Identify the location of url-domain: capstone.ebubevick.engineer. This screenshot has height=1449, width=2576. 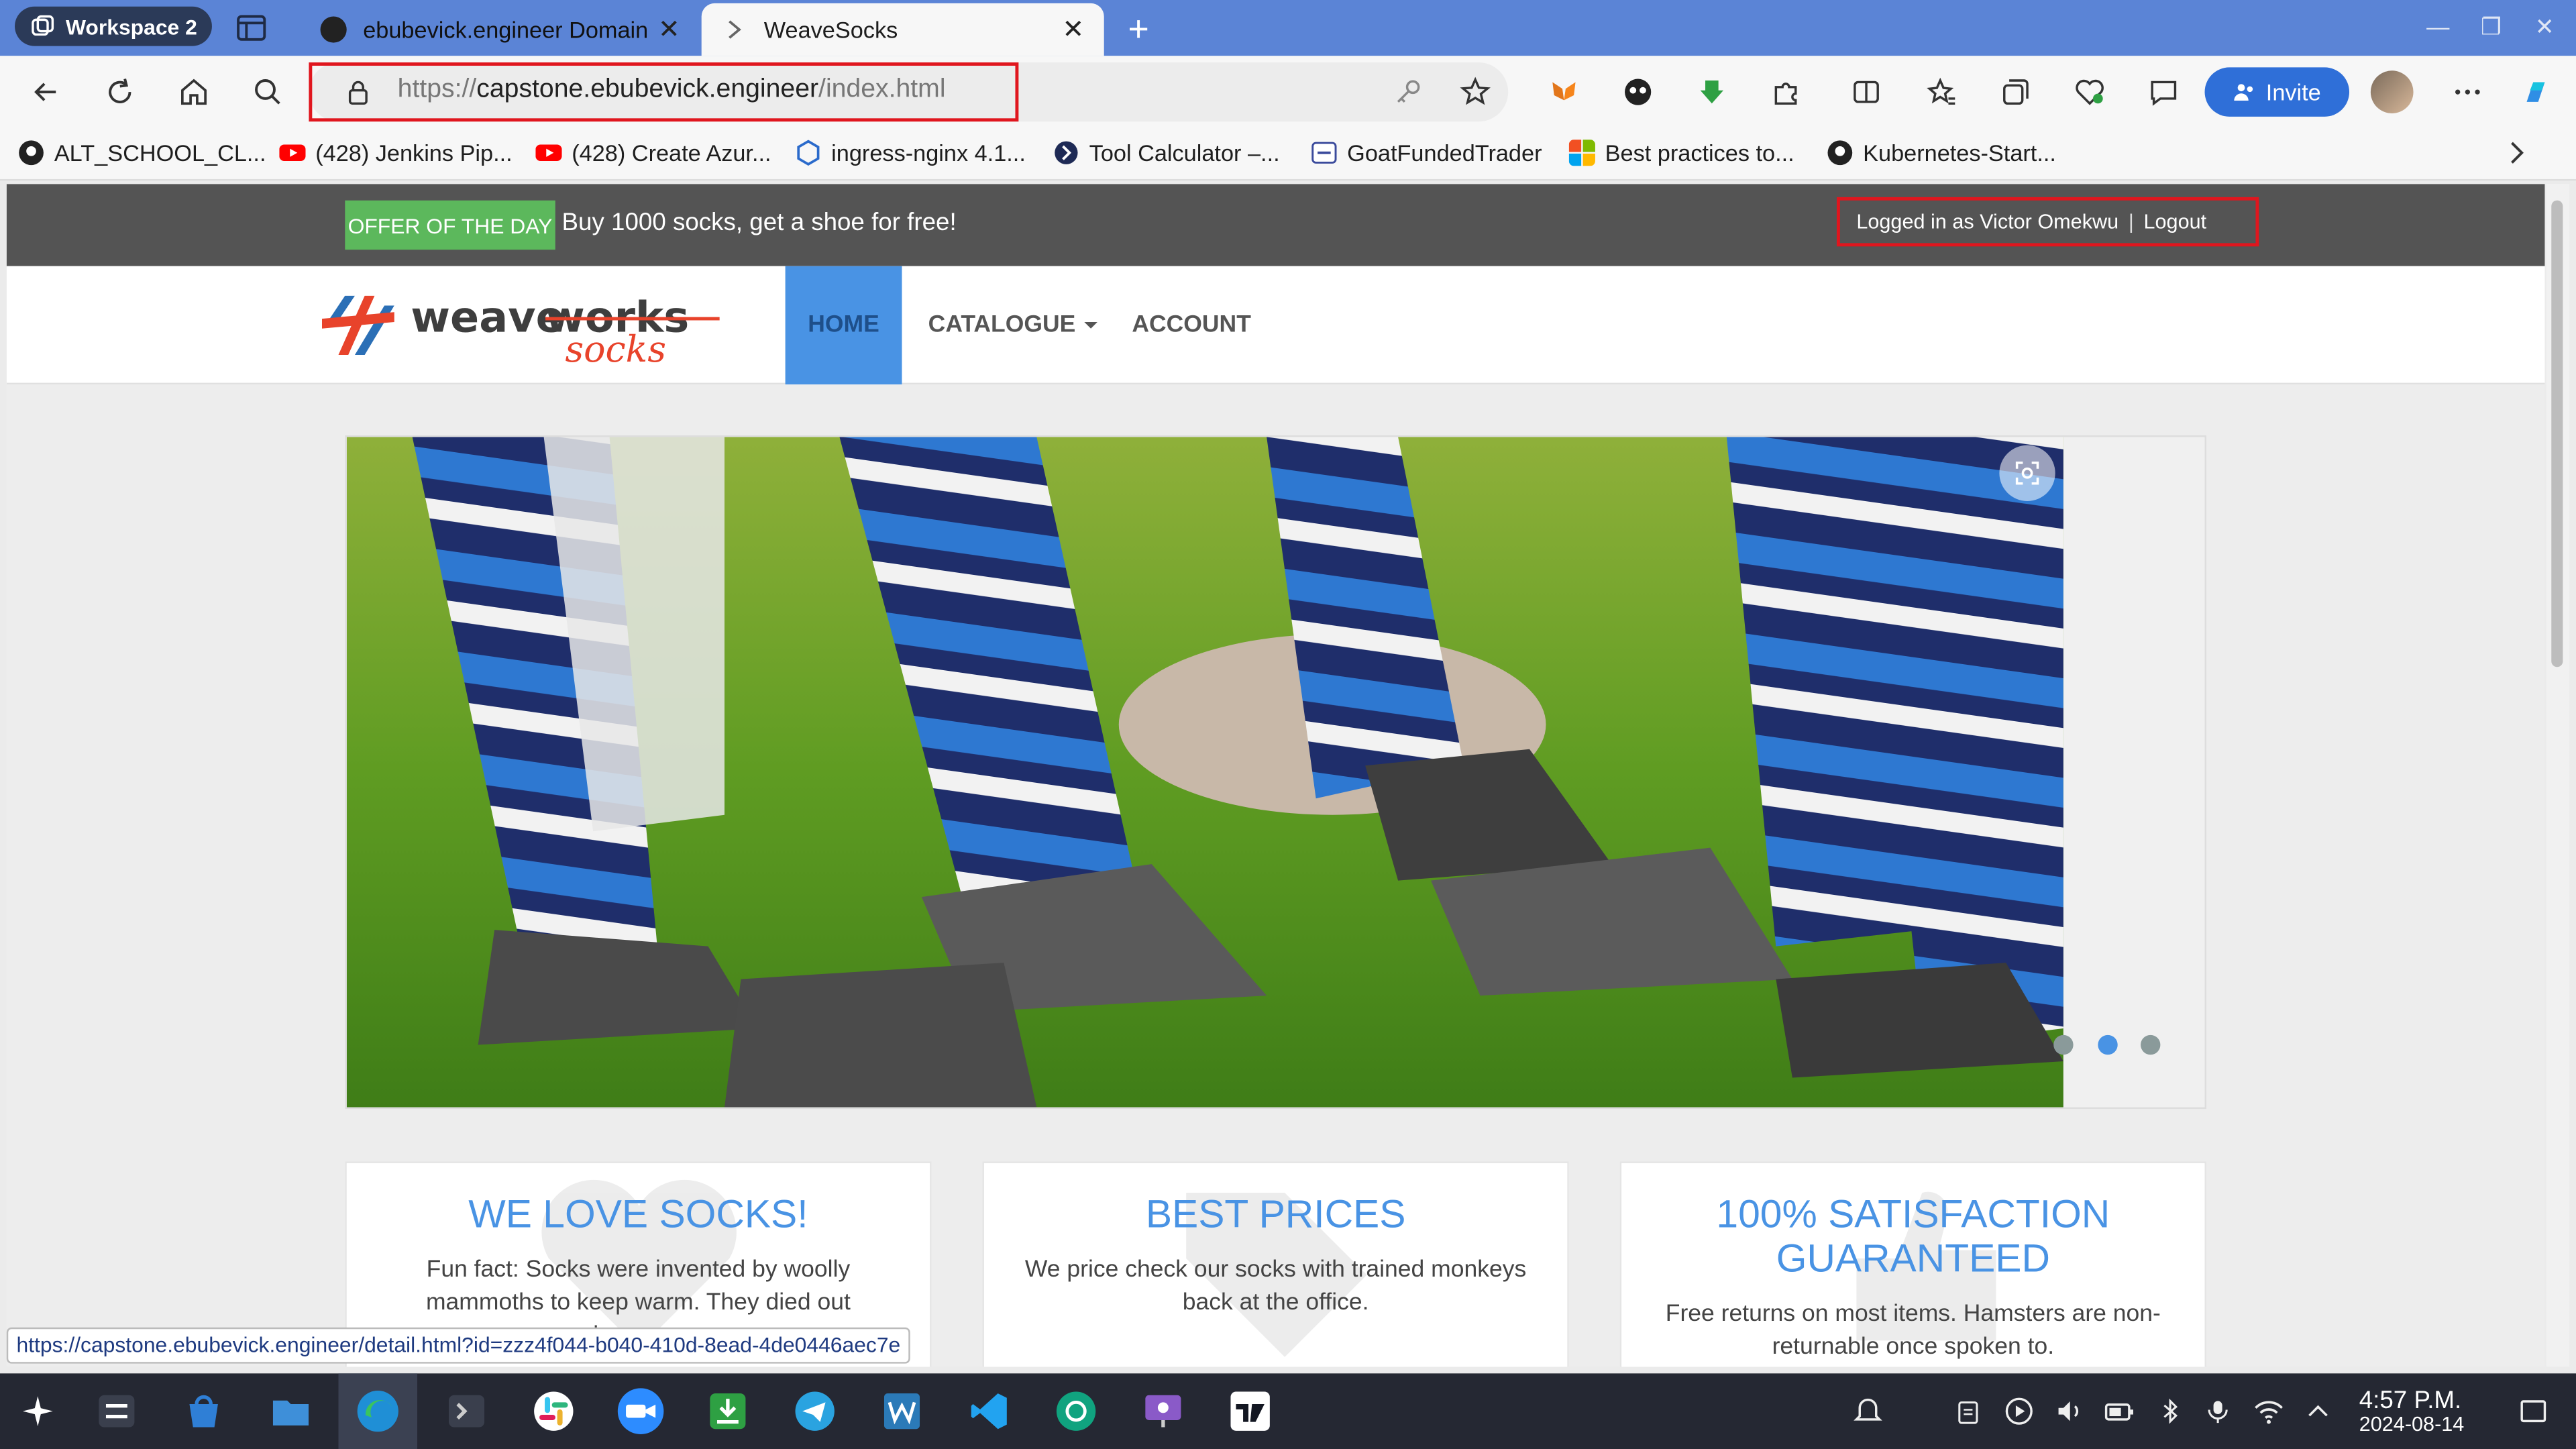
(647, 89).